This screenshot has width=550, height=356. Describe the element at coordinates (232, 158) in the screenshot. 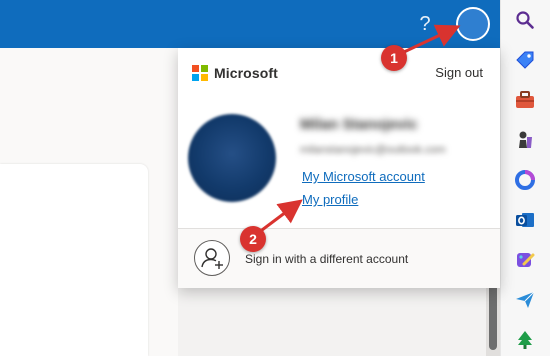

I see `profile-photo` at that location.